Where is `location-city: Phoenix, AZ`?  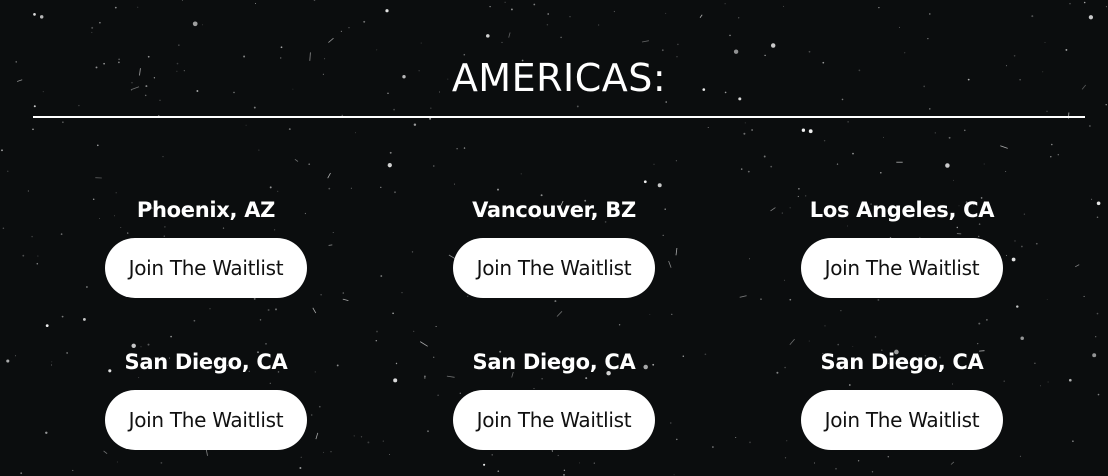
location-city: Phoenix, AZ is located at coordinates (206, 210).